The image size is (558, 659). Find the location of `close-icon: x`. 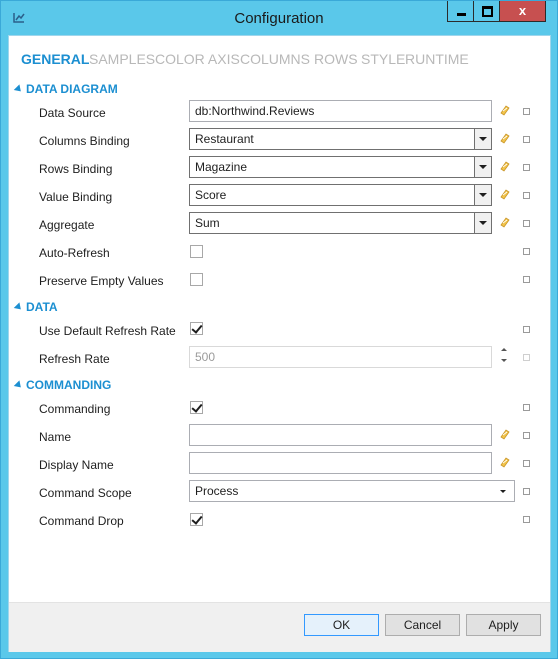

close-icon: x is located at coordinates (522, 10).